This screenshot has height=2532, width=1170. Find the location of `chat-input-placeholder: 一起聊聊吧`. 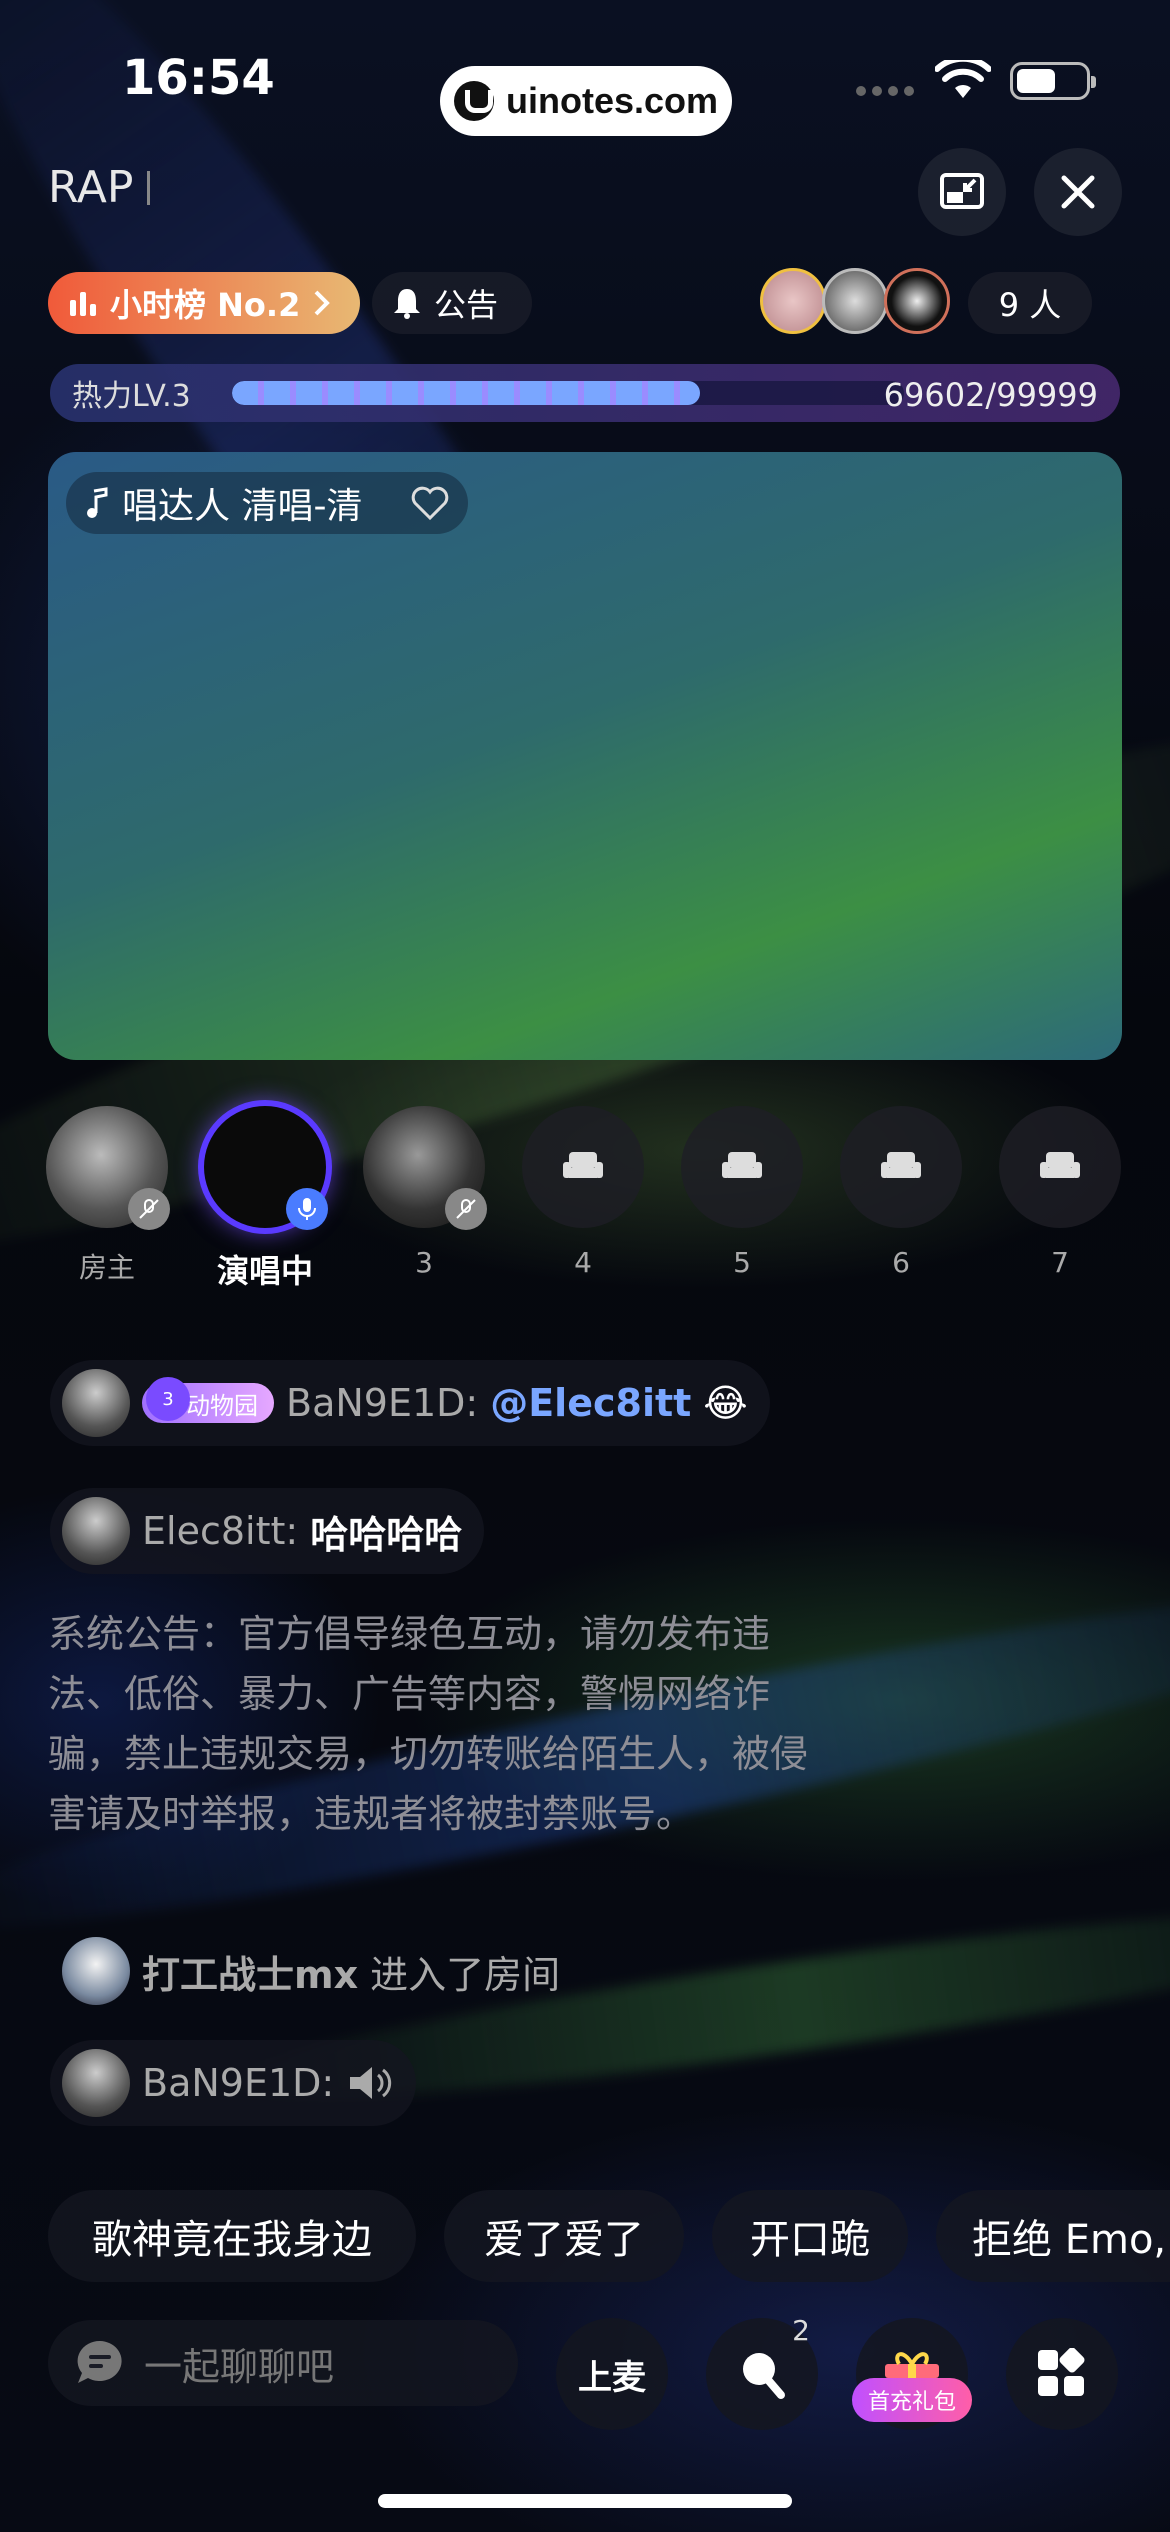

chat-input-placeholder: 一起聊聊吧 is located at coordinates (239, 2366).